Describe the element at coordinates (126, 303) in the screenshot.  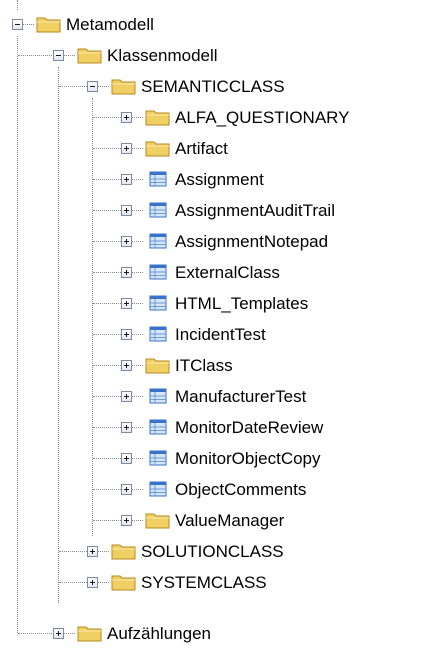
I see `expand-toggle-html-templates` at that location.